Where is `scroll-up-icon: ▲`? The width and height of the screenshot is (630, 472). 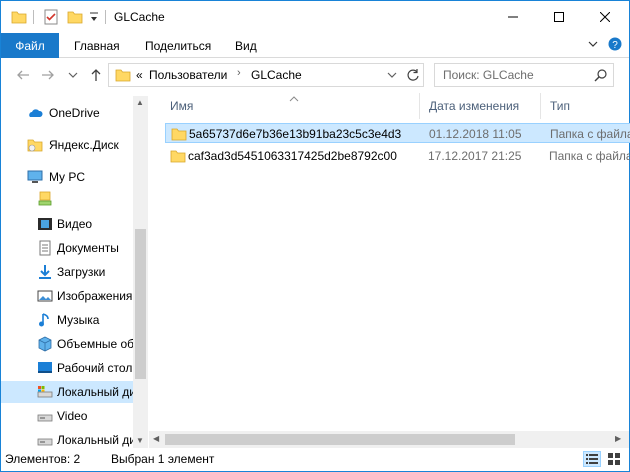 scroll-up-icon: ▲ is located at coordinates (140, 102).